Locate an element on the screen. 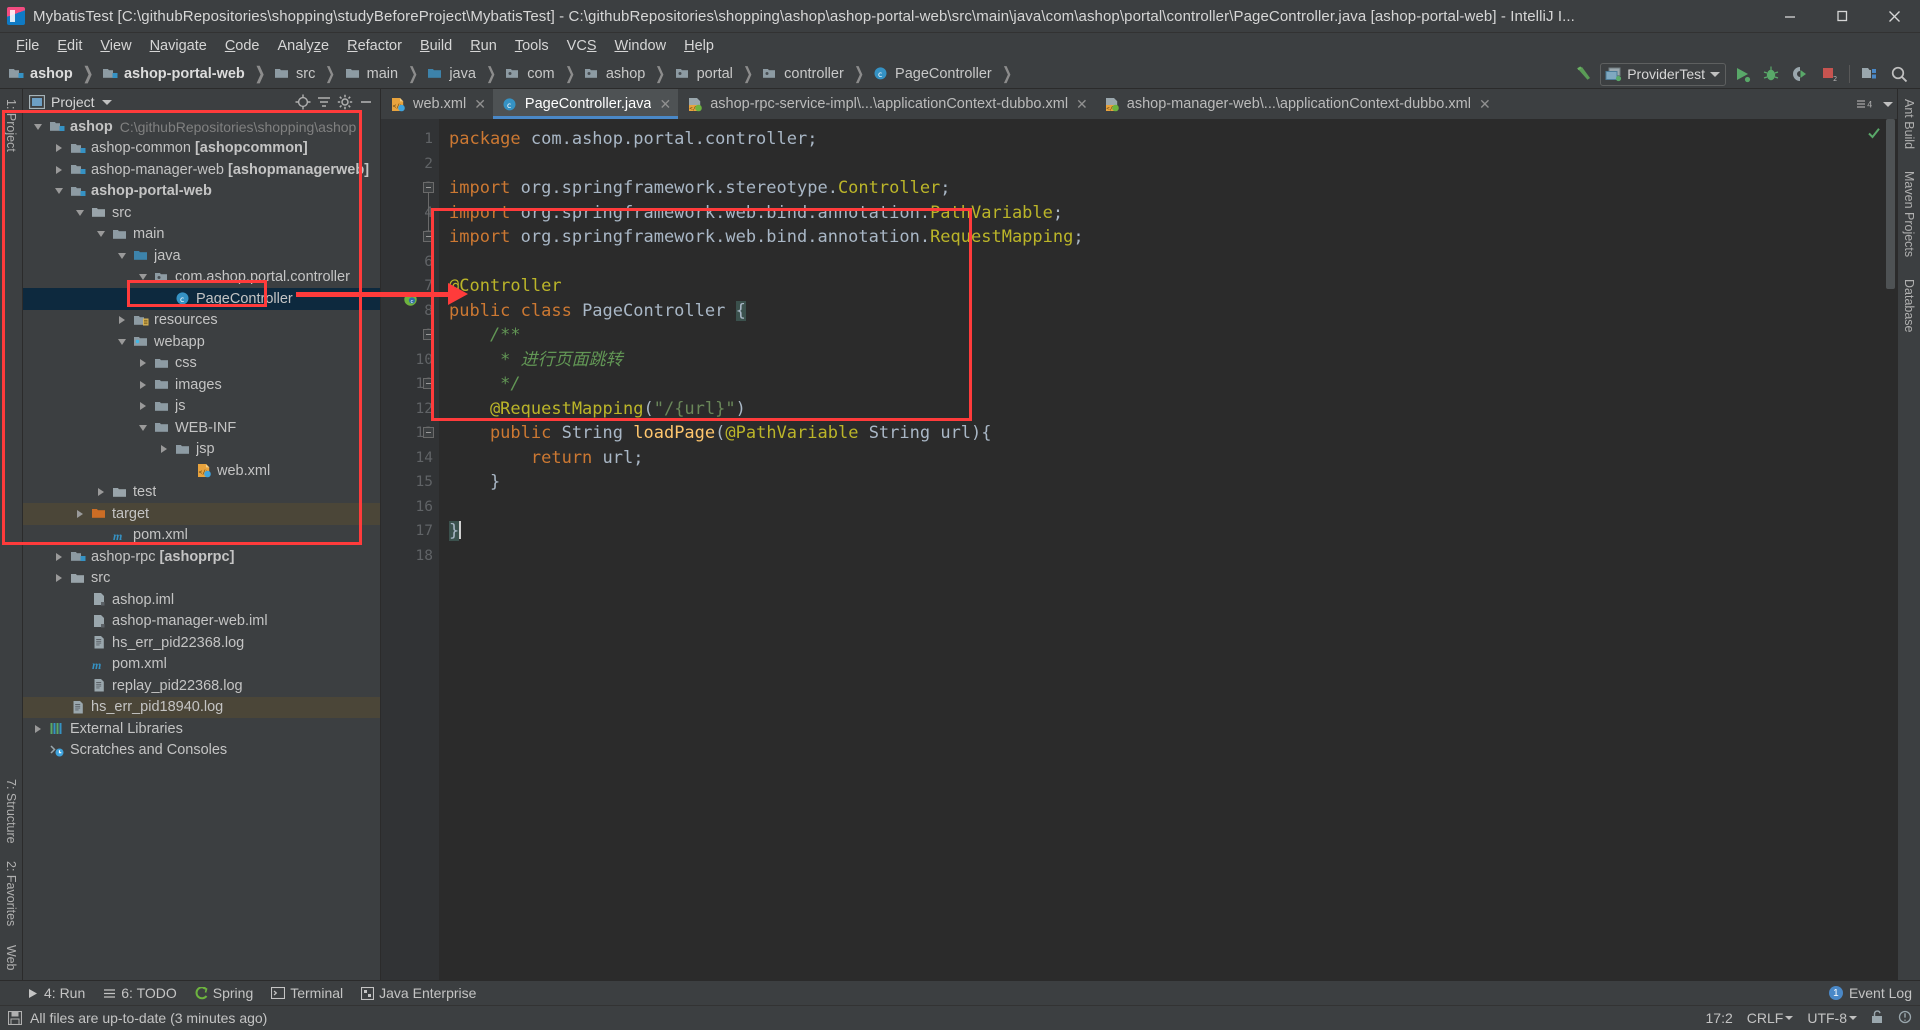 This screenshot has height=1030, width=1920. bottom-item-java-enterprise: Java Enterprise is located at coordinates (418, 993).